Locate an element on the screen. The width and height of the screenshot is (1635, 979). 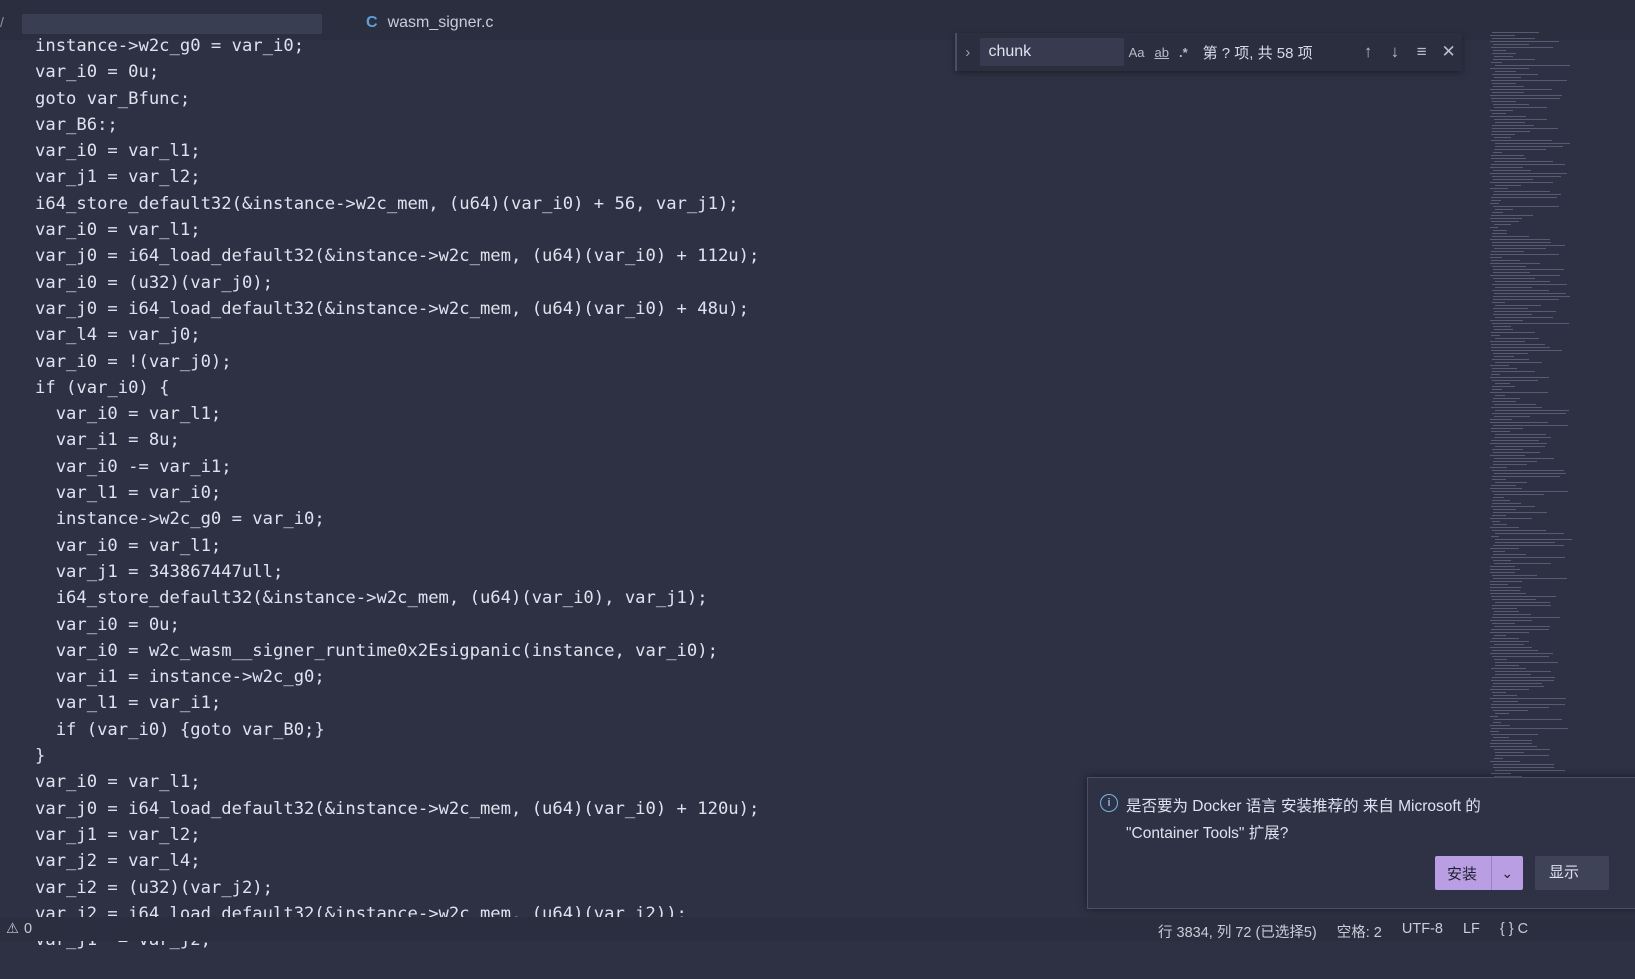
code-line: var_i1 = instance->w2c_g0; is located at coordinates (397, 677).